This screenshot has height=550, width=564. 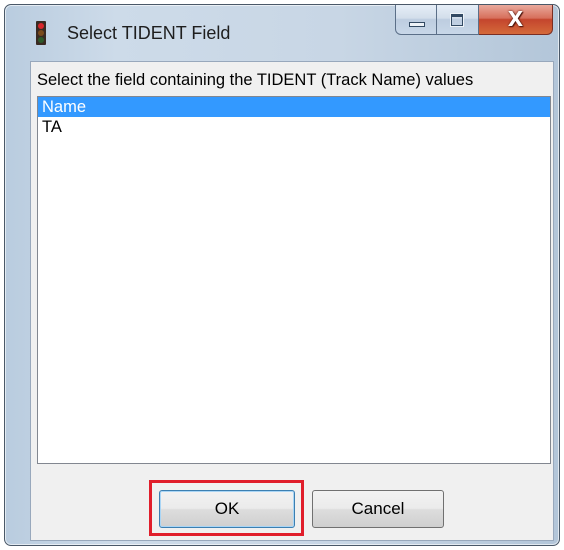 I want to click on caption-buttons: X, so click(x=474, y=21).